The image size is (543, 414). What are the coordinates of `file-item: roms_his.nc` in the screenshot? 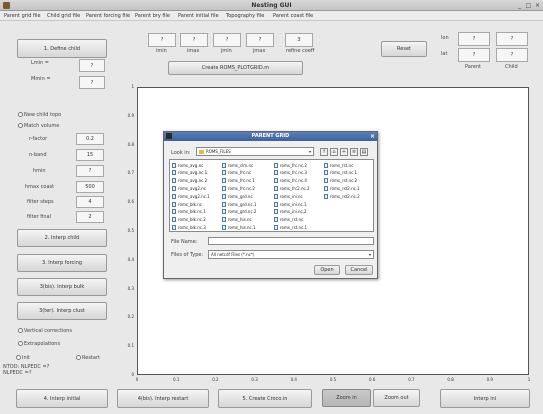 It's located at (237, 220).